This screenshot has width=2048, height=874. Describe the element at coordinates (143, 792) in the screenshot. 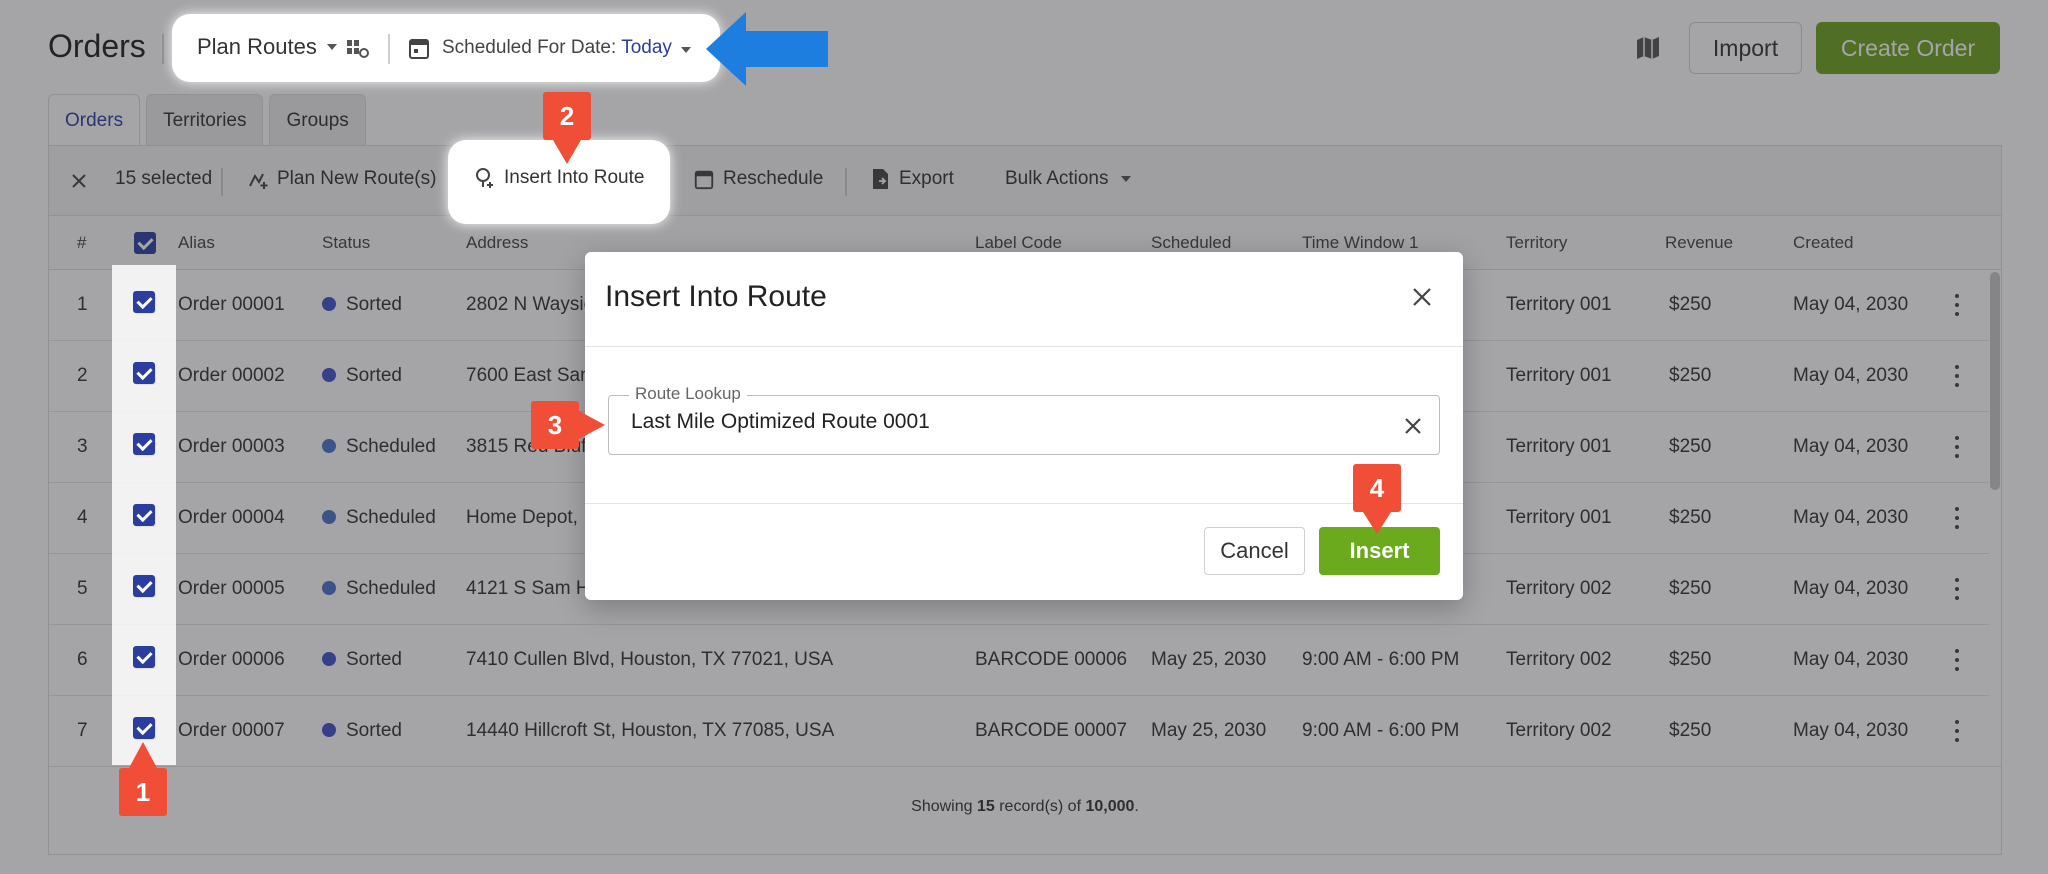

I see `annotation-badge-1: 1` at that location.